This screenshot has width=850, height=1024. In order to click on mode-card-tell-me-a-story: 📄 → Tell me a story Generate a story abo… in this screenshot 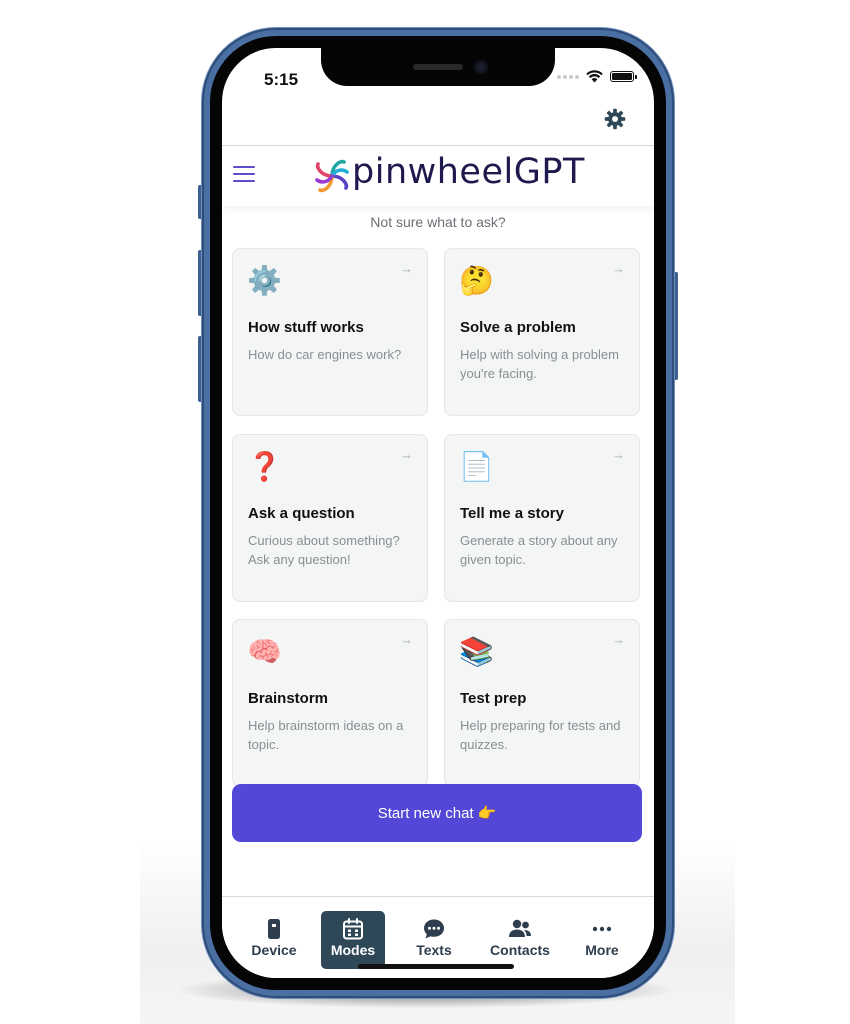, I will do `click(542, 518)`.